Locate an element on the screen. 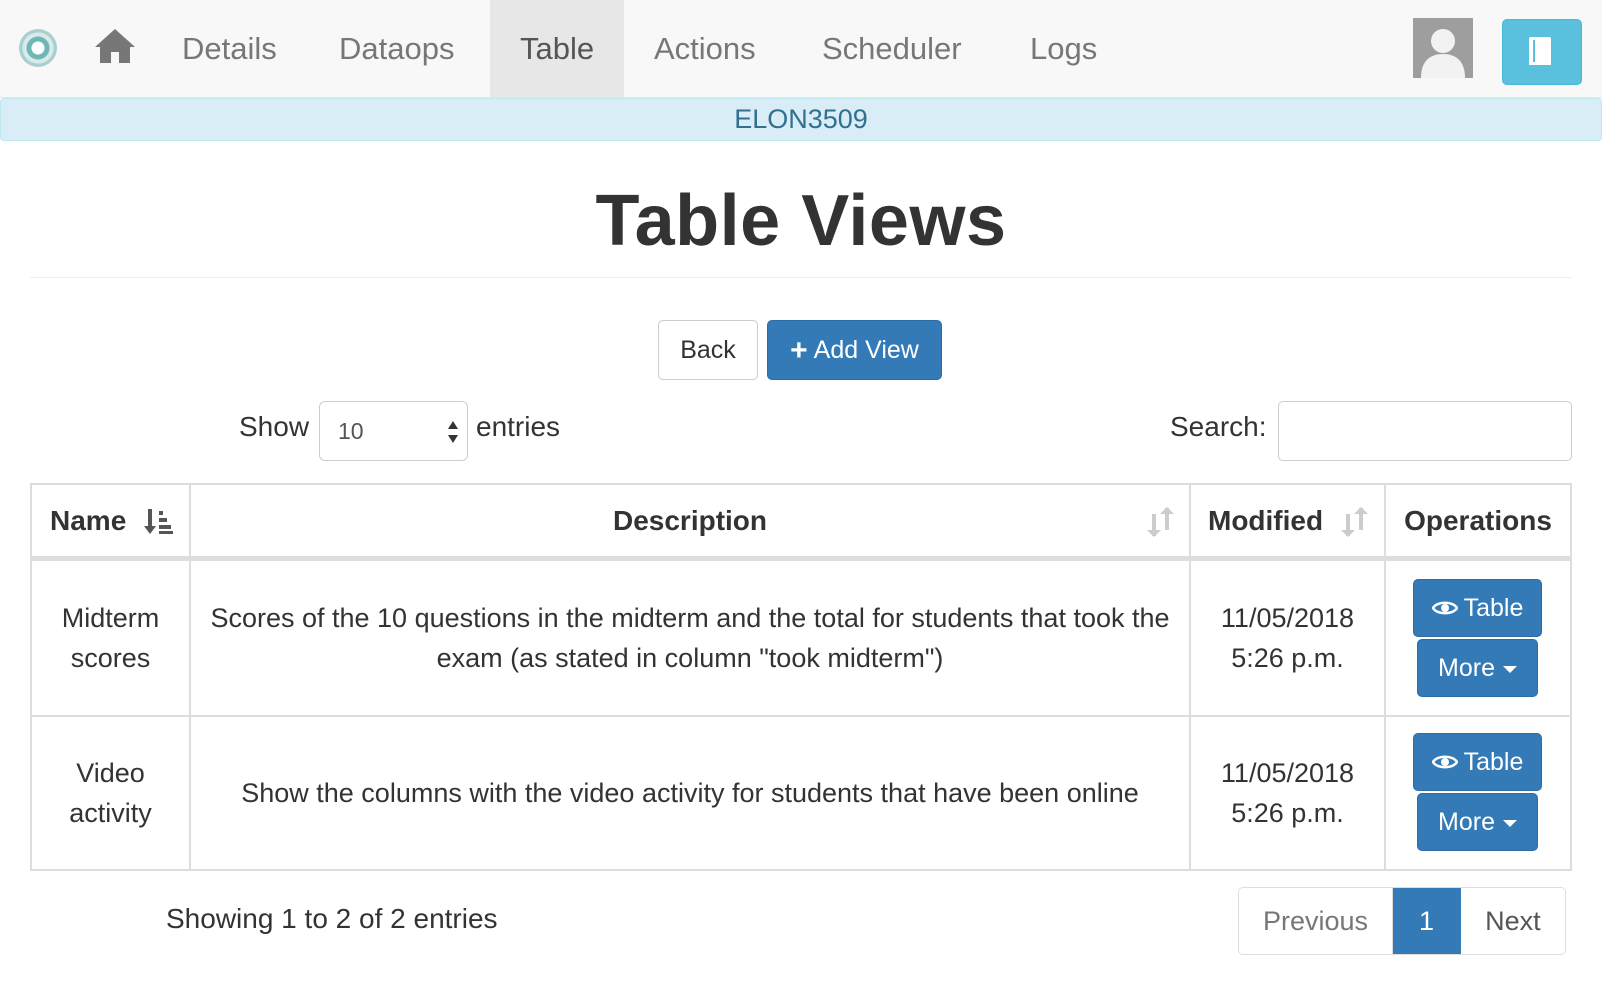 The width and height of the screenshot is (1602, 982). header-name-label: Name is located at coordinates (88, 520).